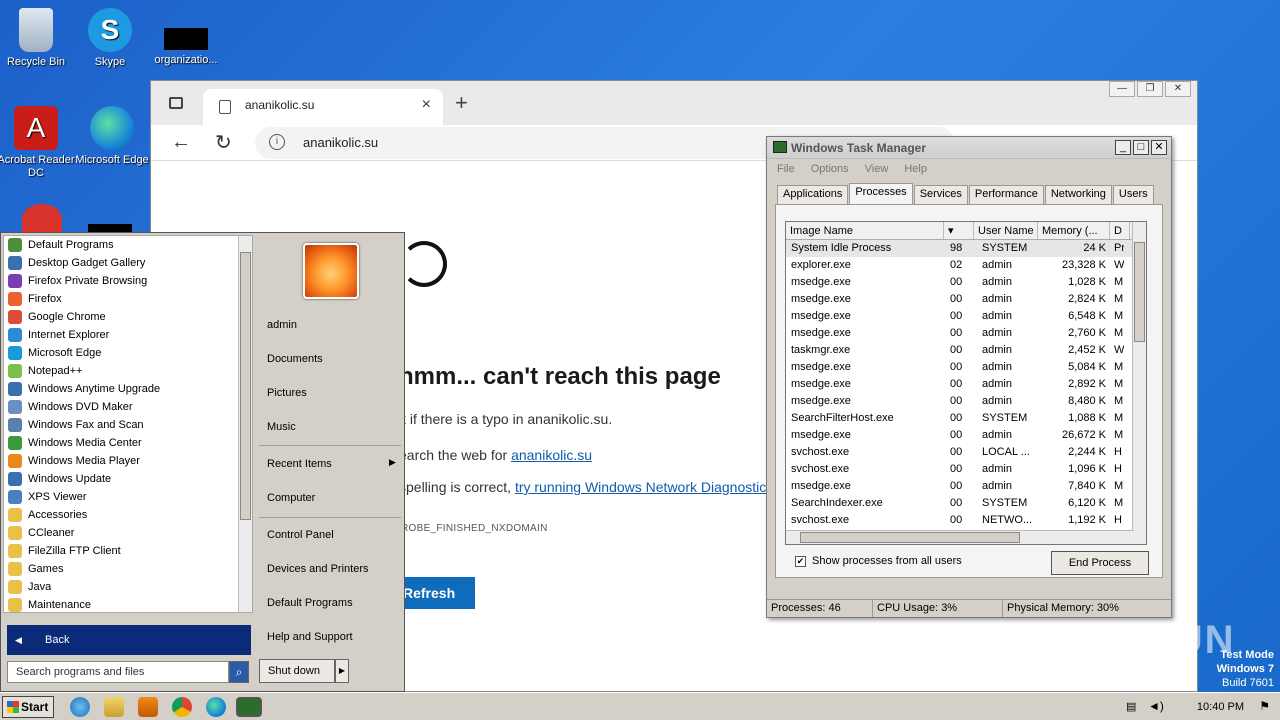 This screenshot has height=720, width=1280. What do you see at coordinates (1264, 706) in the screenshot?
I see `action-center-flag-icon: ⚑` at bounding box center [1264, 706].